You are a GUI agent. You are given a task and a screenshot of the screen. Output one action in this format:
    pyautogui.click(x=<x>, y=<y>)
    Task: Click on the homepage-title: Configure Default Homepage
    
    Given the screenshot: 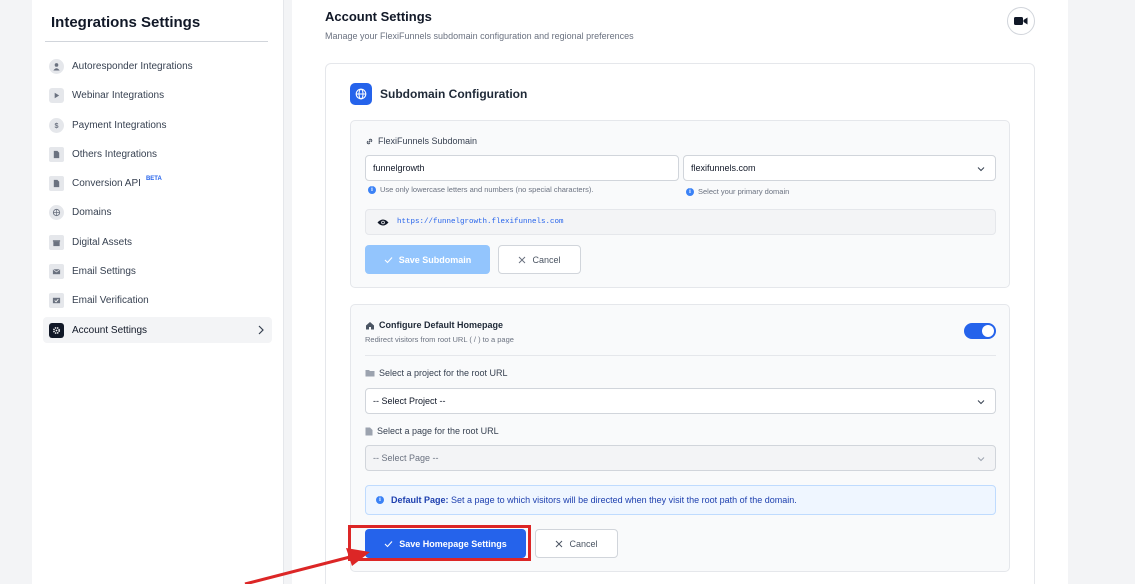 What is the action you would take?
    pyautogui.click(x=434, y=325)
    